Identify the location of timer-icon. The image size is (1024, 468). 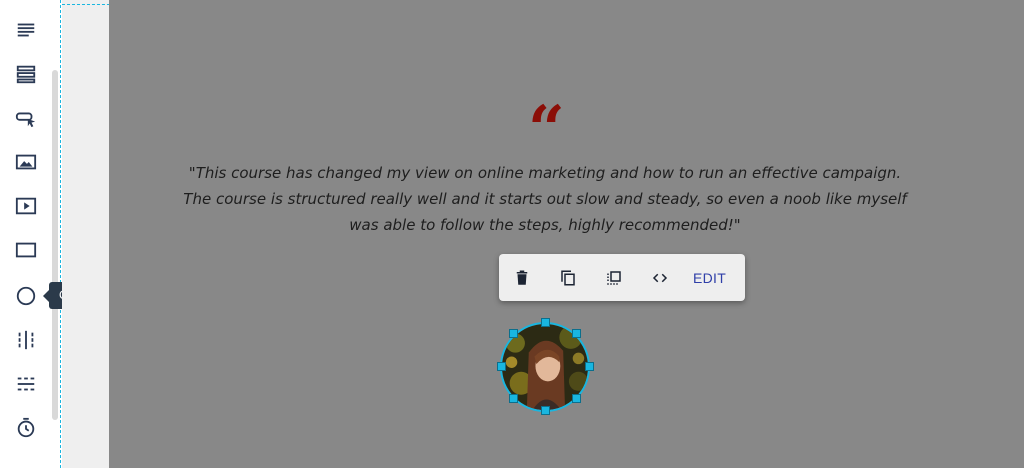
(26, 427).